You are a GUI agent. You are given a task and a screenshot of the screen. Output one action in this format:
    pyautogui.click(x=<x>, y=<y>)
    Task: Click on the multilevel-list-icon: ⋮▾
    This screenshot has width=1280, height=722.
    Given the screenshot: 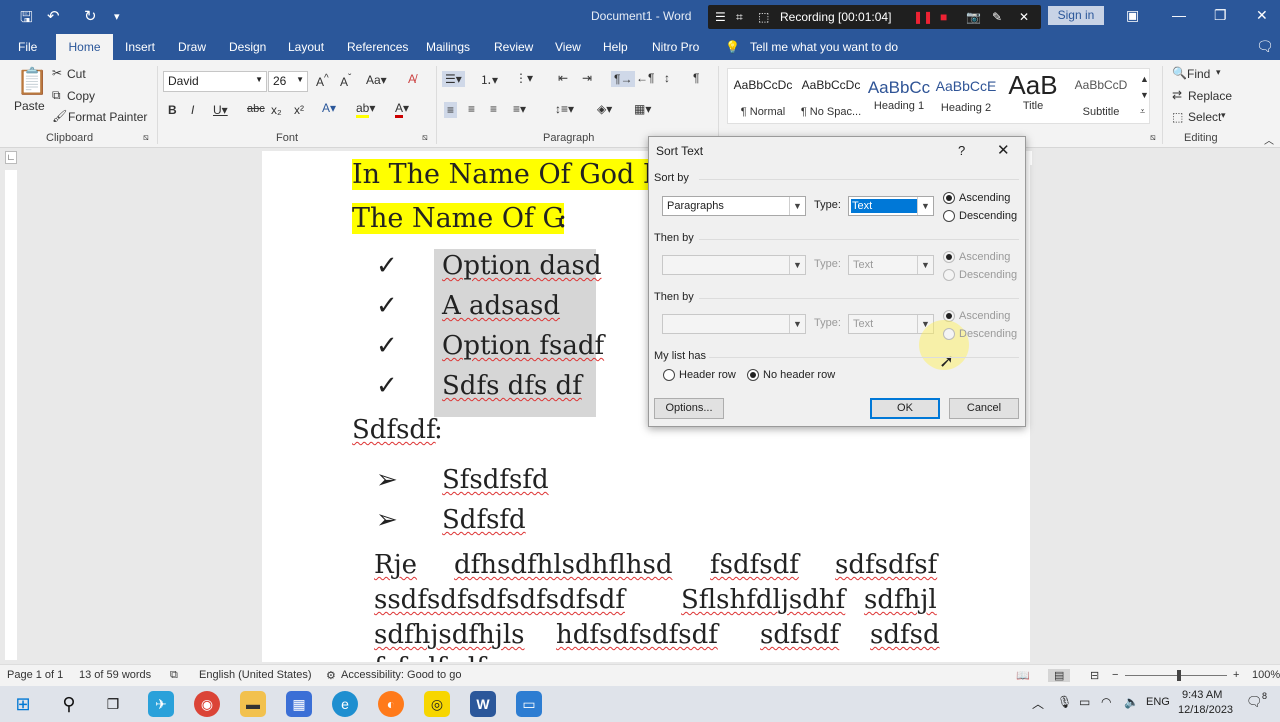 What is the action you would take?
    pyautogui.click(x=524, y=78)
    